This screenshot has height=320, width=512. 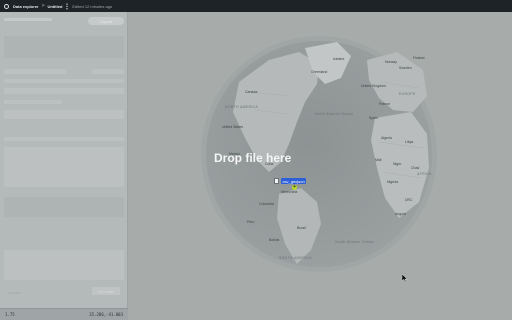 What do you see at coordinates (55, 6) in the screenshot?
I see `document-title: Untitled` at bounding box center [55, 6].